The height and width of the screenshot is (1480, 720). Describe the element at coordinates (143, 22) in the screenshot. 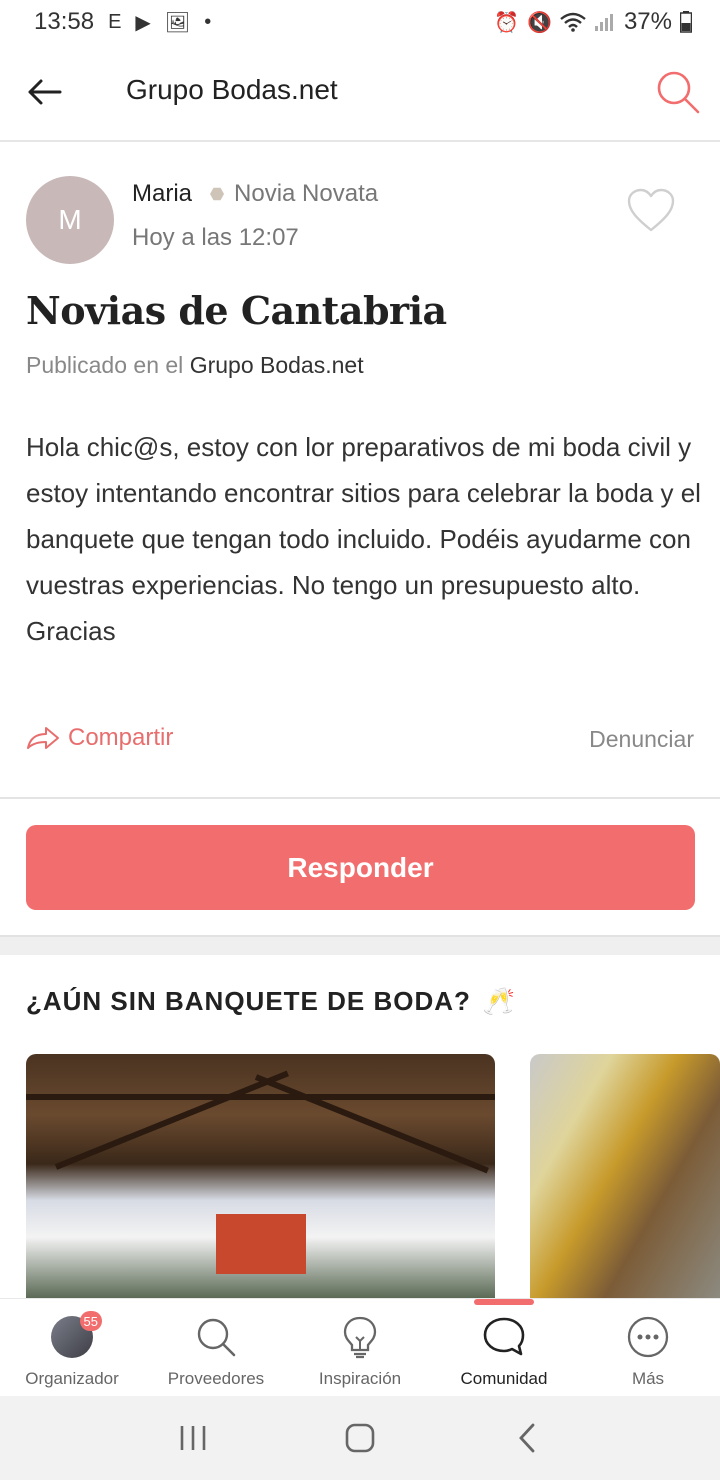

I see `play-store-icon: ▶` at that location.